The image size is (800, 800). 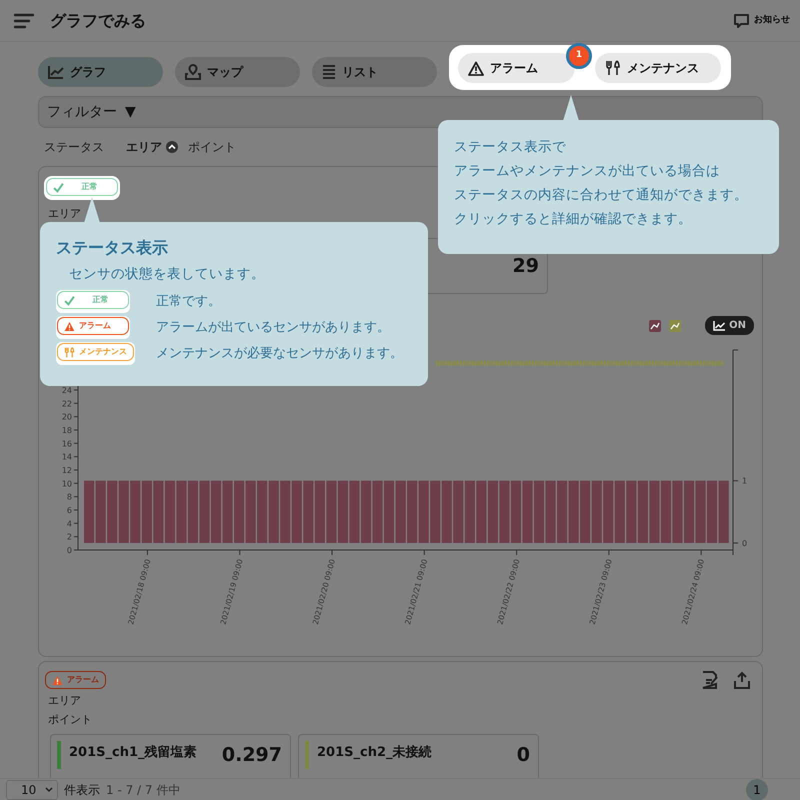 What do you see at coordinates (67, 483) in the screenshot?
I see `axis-tick-label: 10` at bounding box center [67, 483].